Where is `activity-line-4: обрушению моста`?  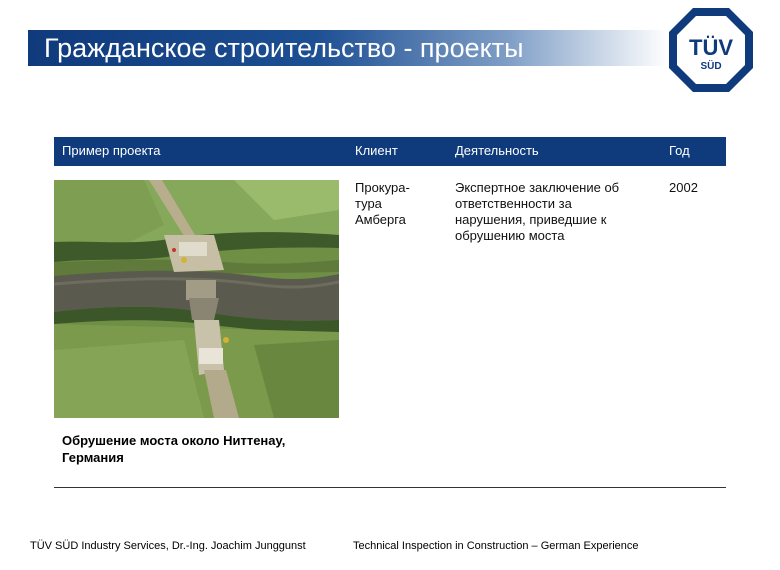
activity-line-4: обрушению моста is located at coordinates (510, 235).